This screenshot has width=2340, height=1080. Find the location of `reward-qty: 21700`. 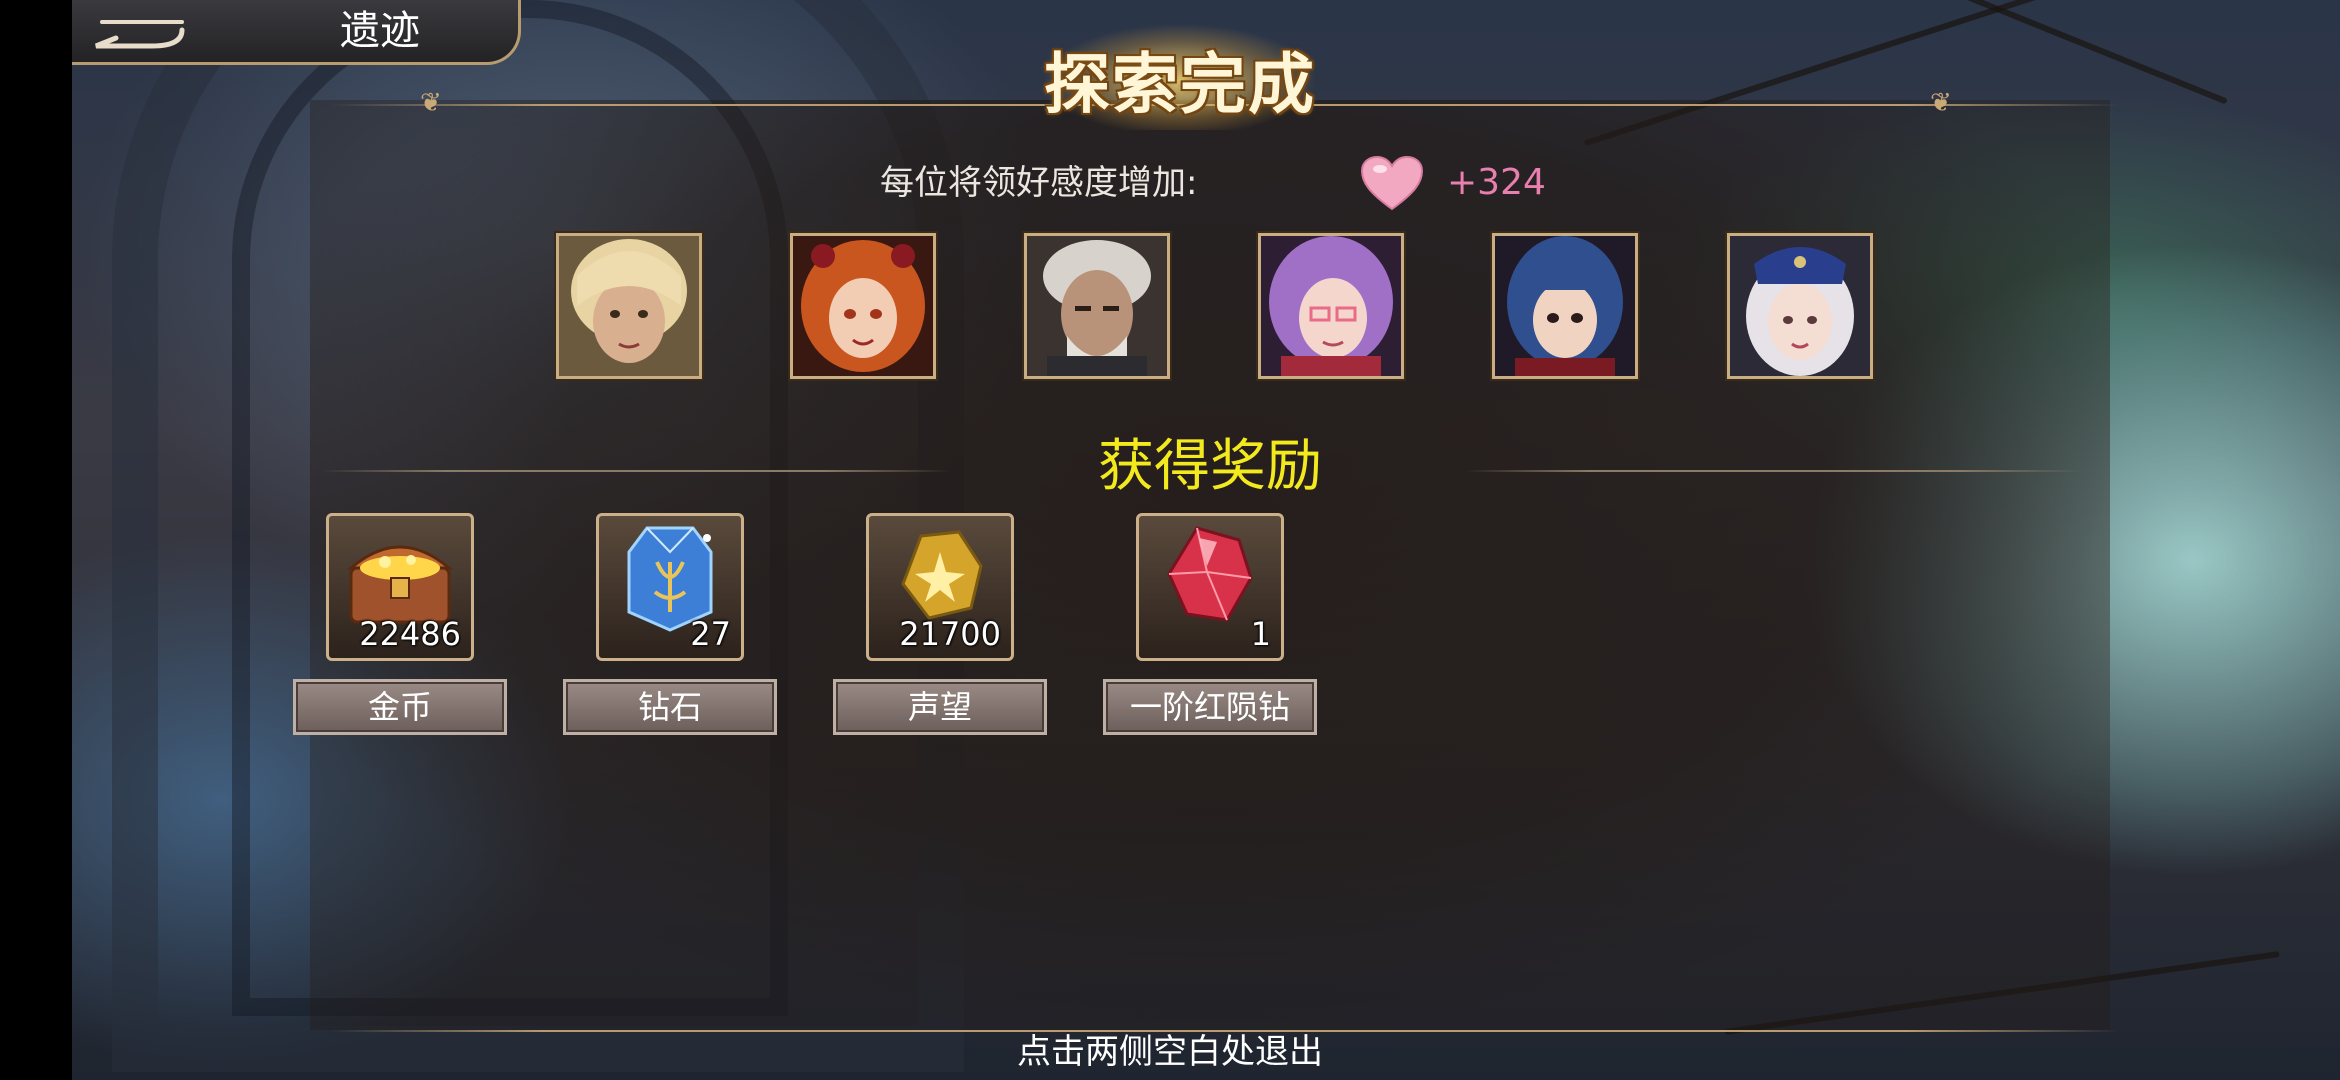

reward-qty: 21700 is located at coordinates (950, 634).